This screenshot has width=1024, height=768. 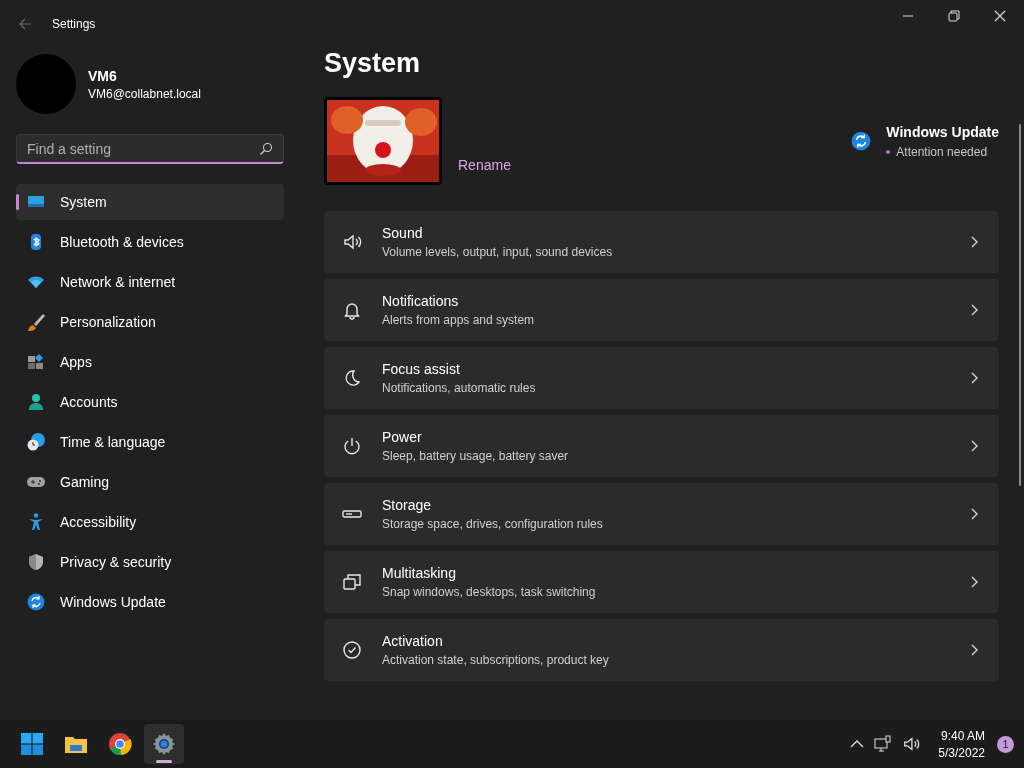 What do you see at coordinates (150, 149) in the screenshot?
I see `search-field: Find a setting` at bounding box center [150, 149].